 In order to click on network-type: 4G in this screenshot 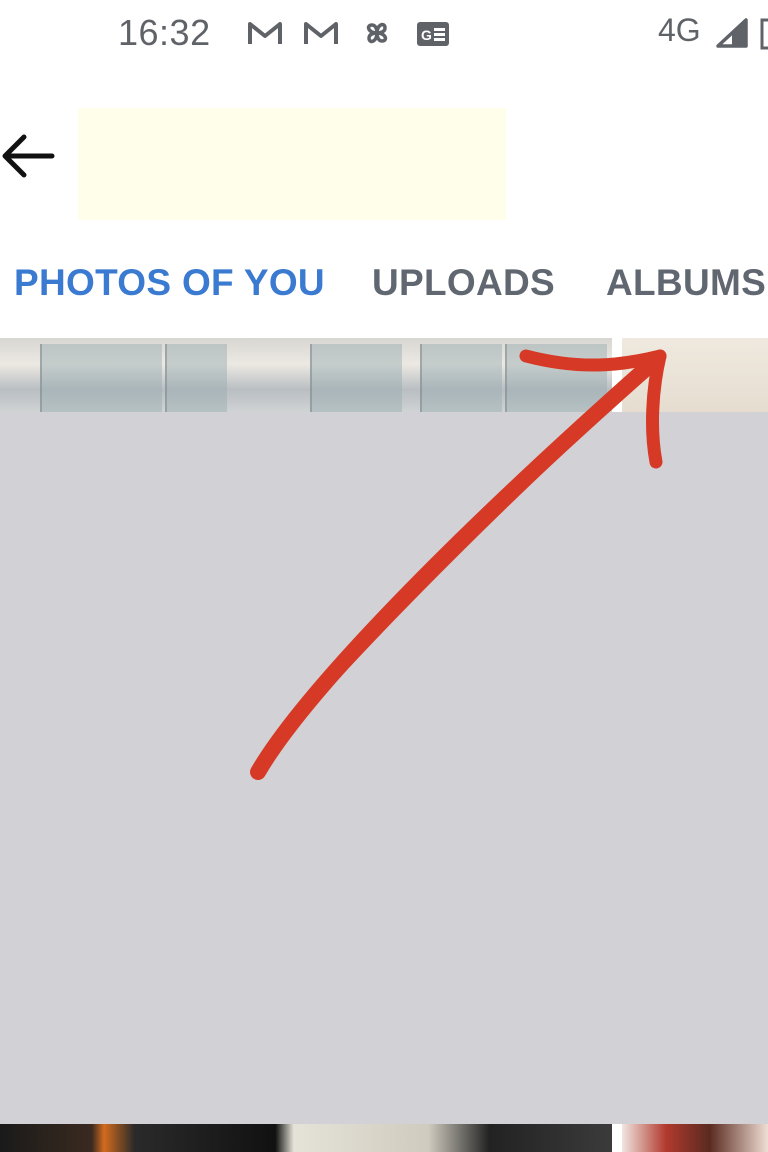, I will do `click(679, 30)`.